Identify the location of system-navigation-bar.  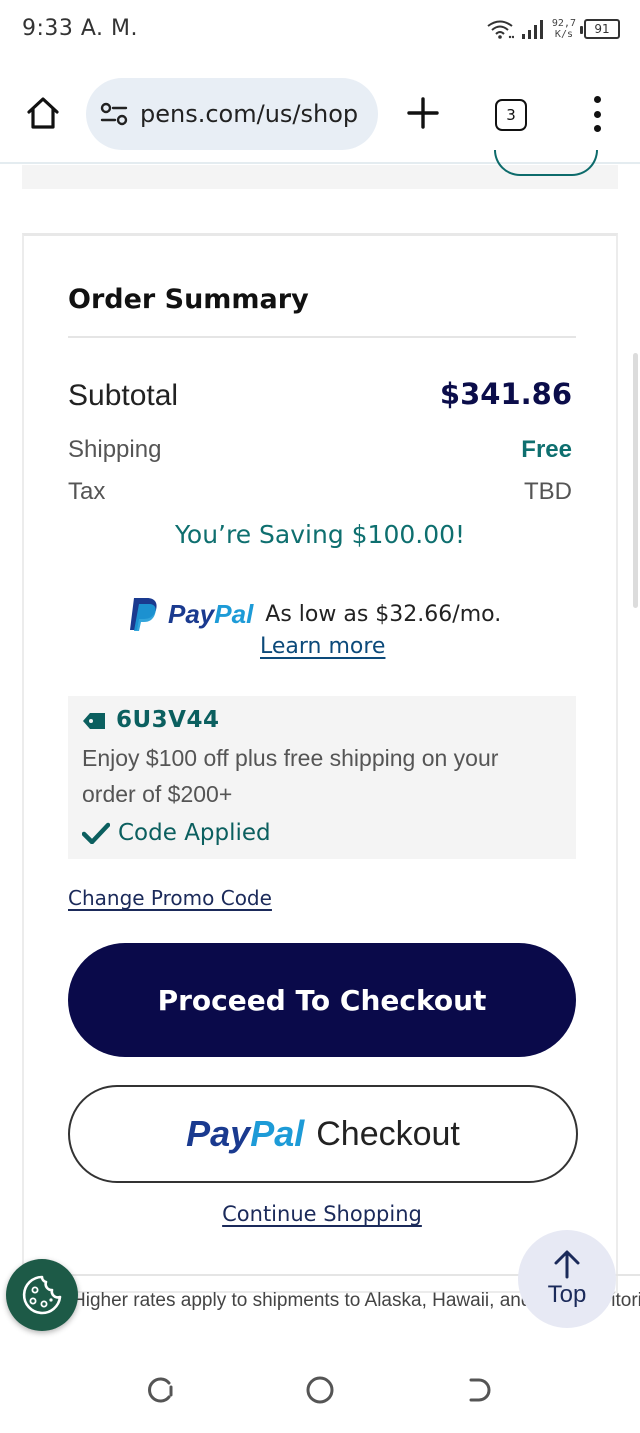
(320, 1388).